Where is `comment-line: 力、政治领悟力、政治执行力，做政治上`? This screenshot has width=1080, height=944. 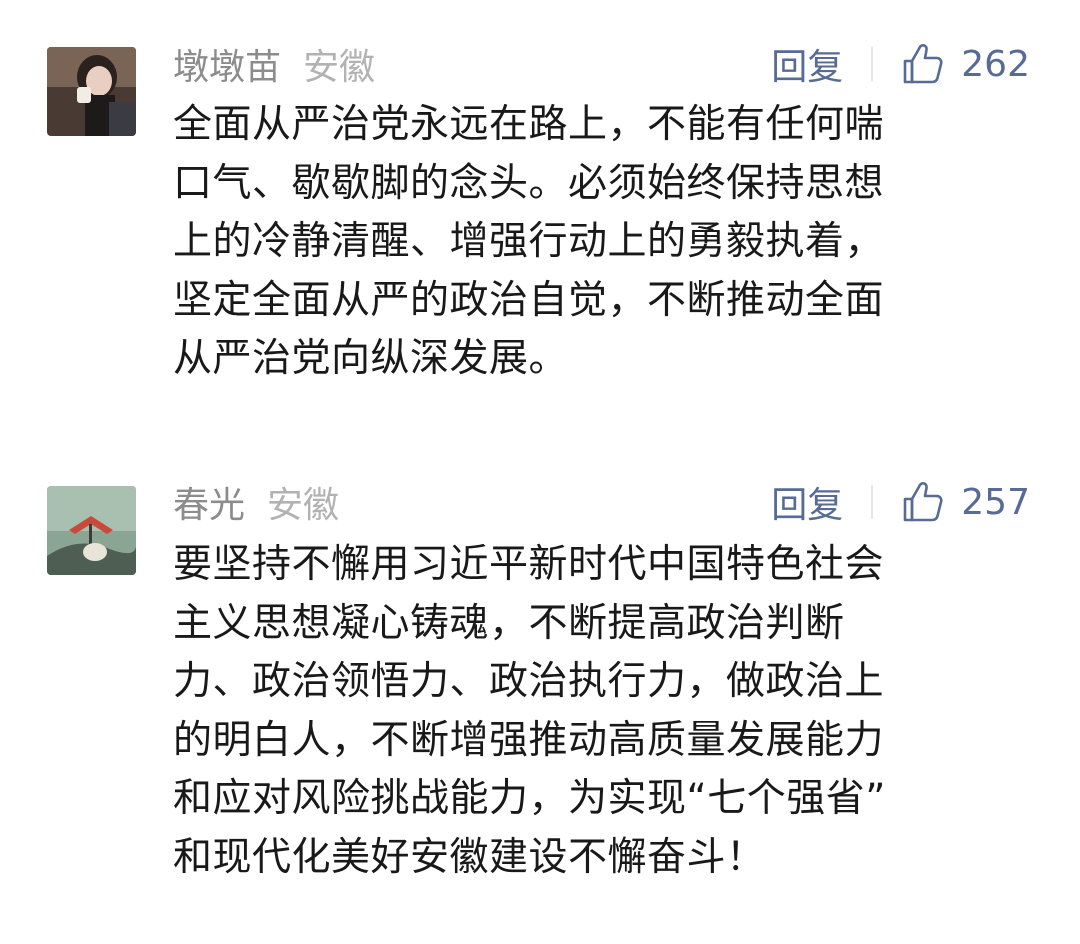 comment-line: 力、政治领悟力、政治执行力，做政治上 is located at coordinates (529, 681).